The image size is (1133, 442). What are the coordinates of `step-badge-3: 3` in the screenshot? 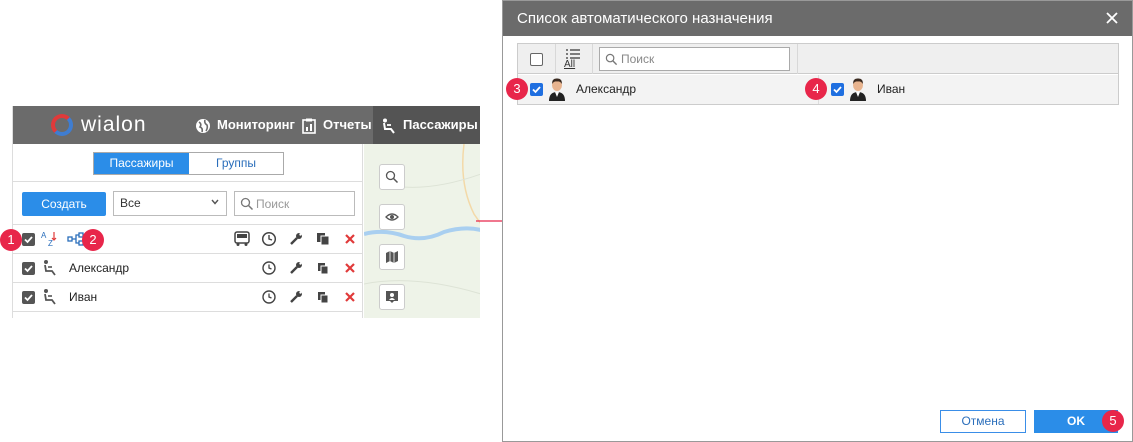 It's located at (517, 89).